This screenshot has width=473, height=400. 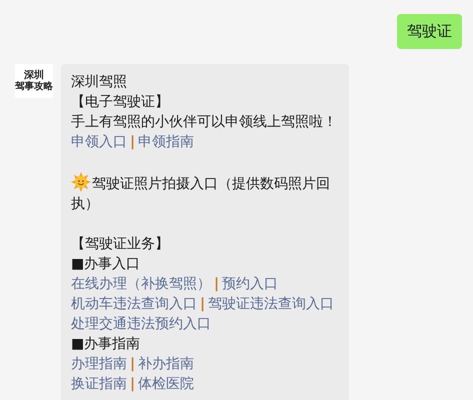 What do you see at coordinates (166, 364) in the screenshot?
I see `link: 补办指南` at bounding box center [166, 364].